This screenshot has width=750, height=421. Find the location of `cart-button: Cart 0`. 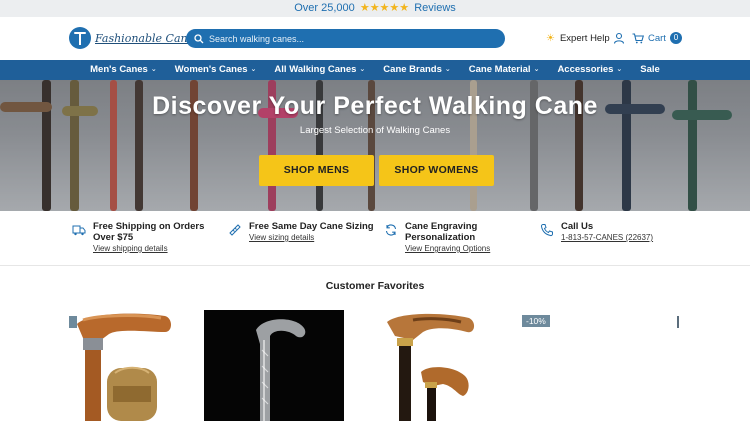

cart-button: Cart 0 is located at coordinates (657, 38).